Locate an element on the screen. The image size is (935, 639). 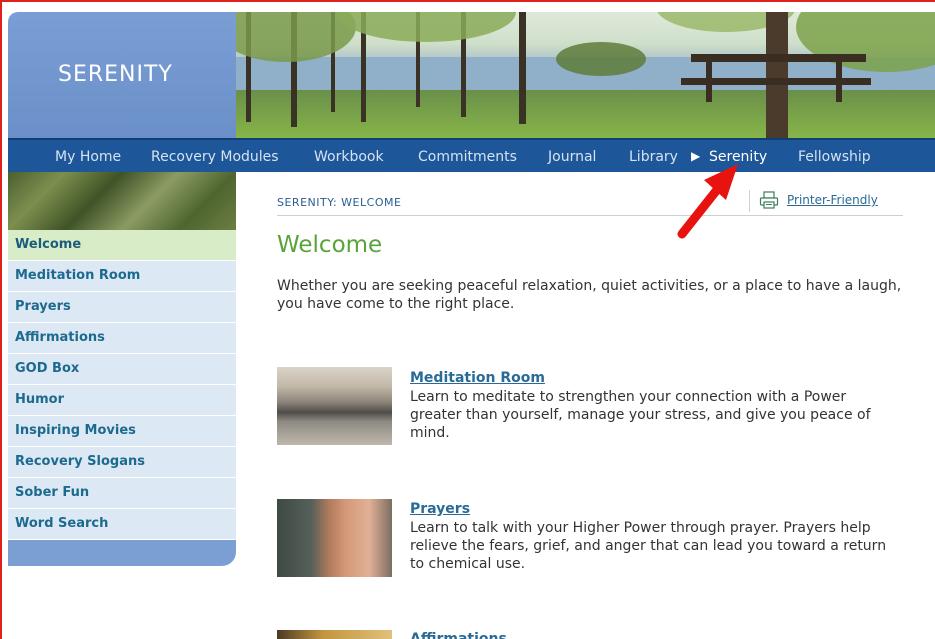
sidebar-item-meditation-room: Meditation Room is located at coordinates (122, 276).